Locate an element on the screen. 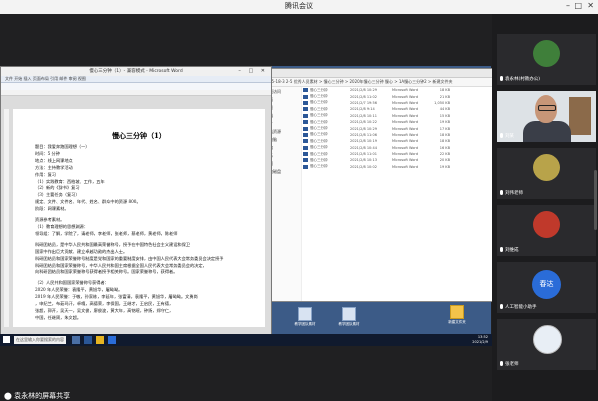  word-ribbon-tabs: 文件 开始 插入 页面布局 引用 邮件 审阅 视图 is located at coordinates (136, 79).